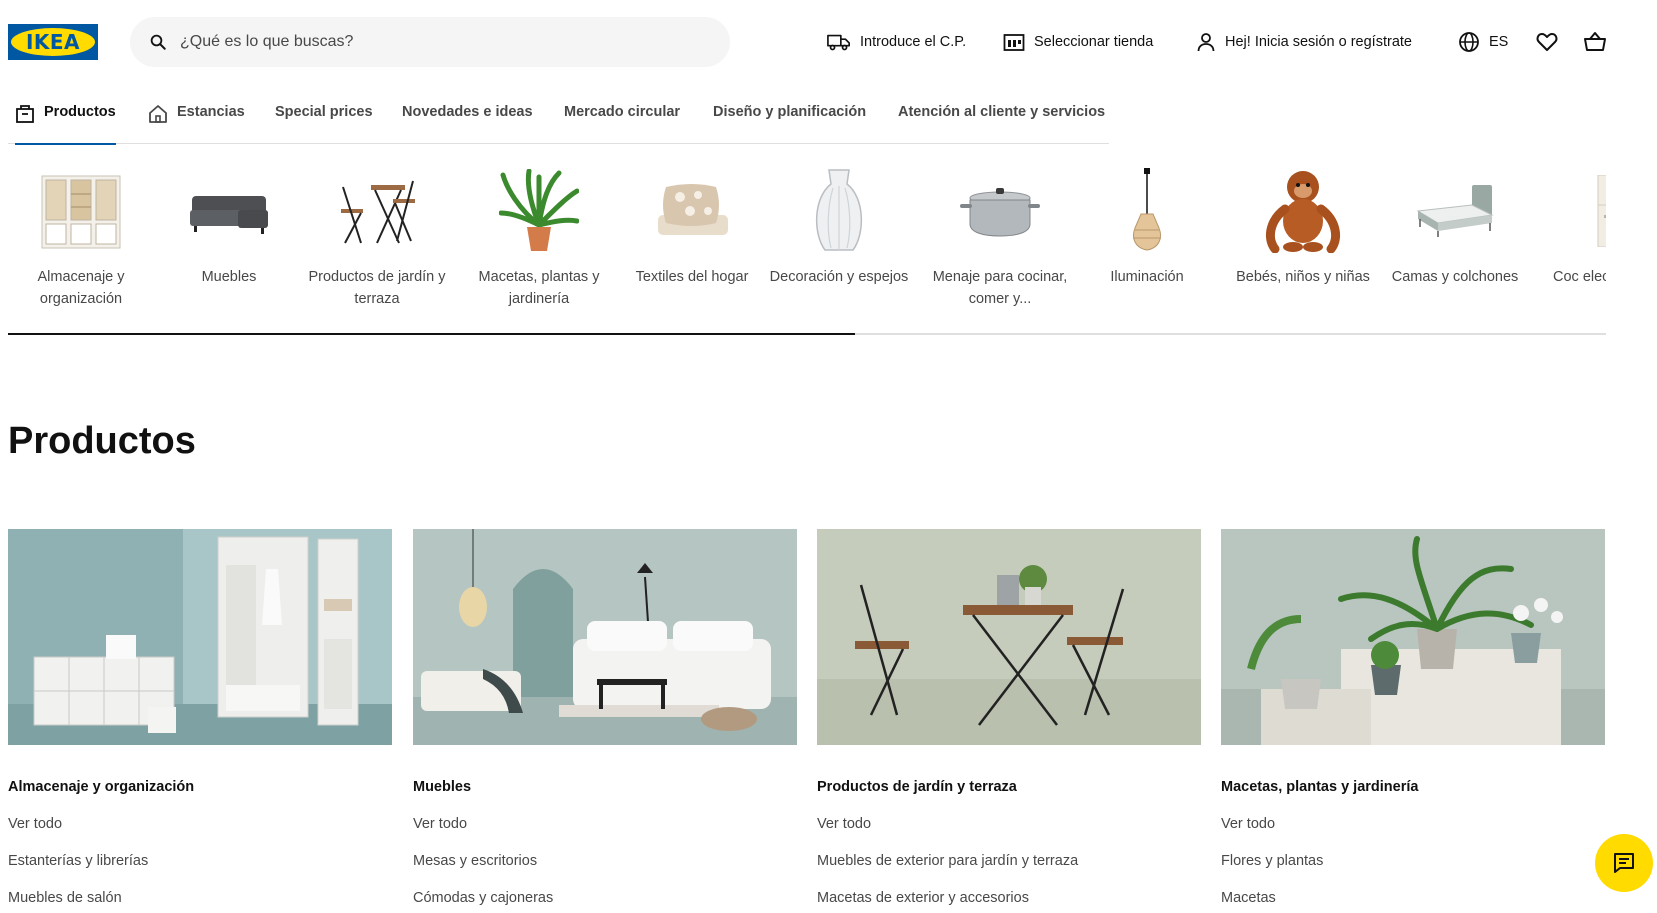 The image size is (1657, 913). I want to click on plants-image, so click(1413, 637).